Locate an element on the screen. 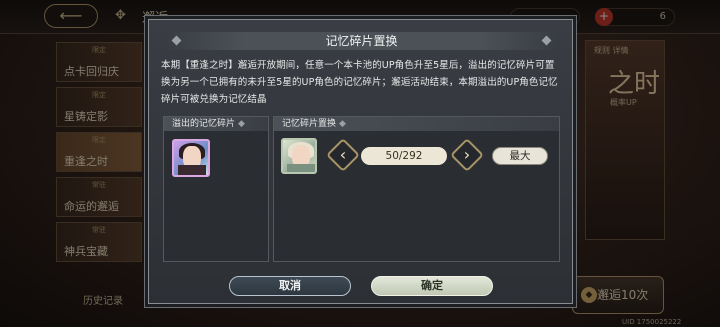 Image resolution: width=720 pixels, height=327 pixels. panel-title-text: 溢出的记忆碎片 is located at coordinates (204, 124).